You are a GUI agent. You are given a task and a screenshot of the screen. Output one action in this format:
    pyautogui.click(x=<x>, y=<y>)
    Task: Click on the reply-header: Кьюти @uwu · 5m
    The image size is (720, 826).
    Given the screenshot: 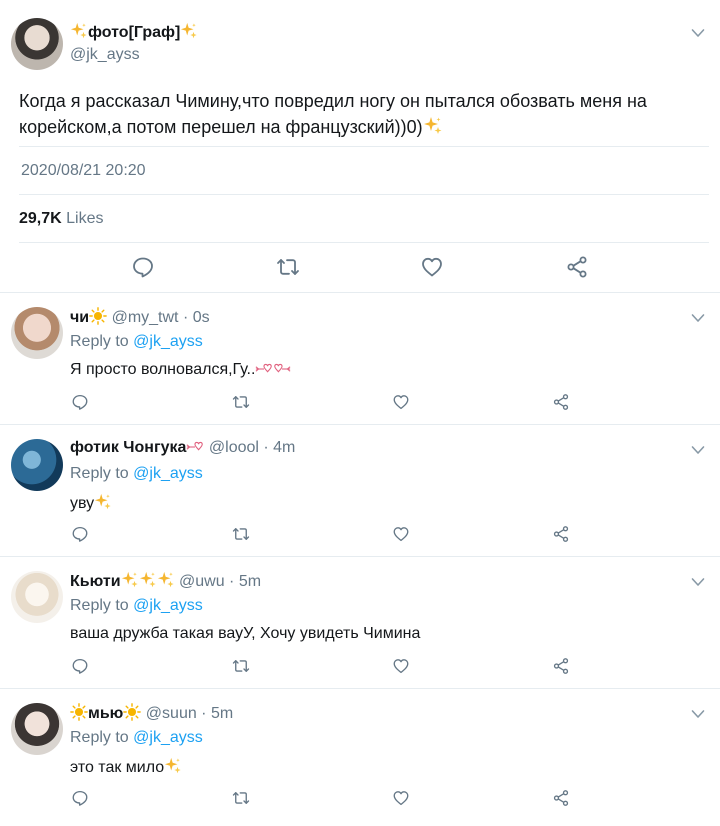 What is the action you would take?
    pyautogui.click(x=165, y=581)
    